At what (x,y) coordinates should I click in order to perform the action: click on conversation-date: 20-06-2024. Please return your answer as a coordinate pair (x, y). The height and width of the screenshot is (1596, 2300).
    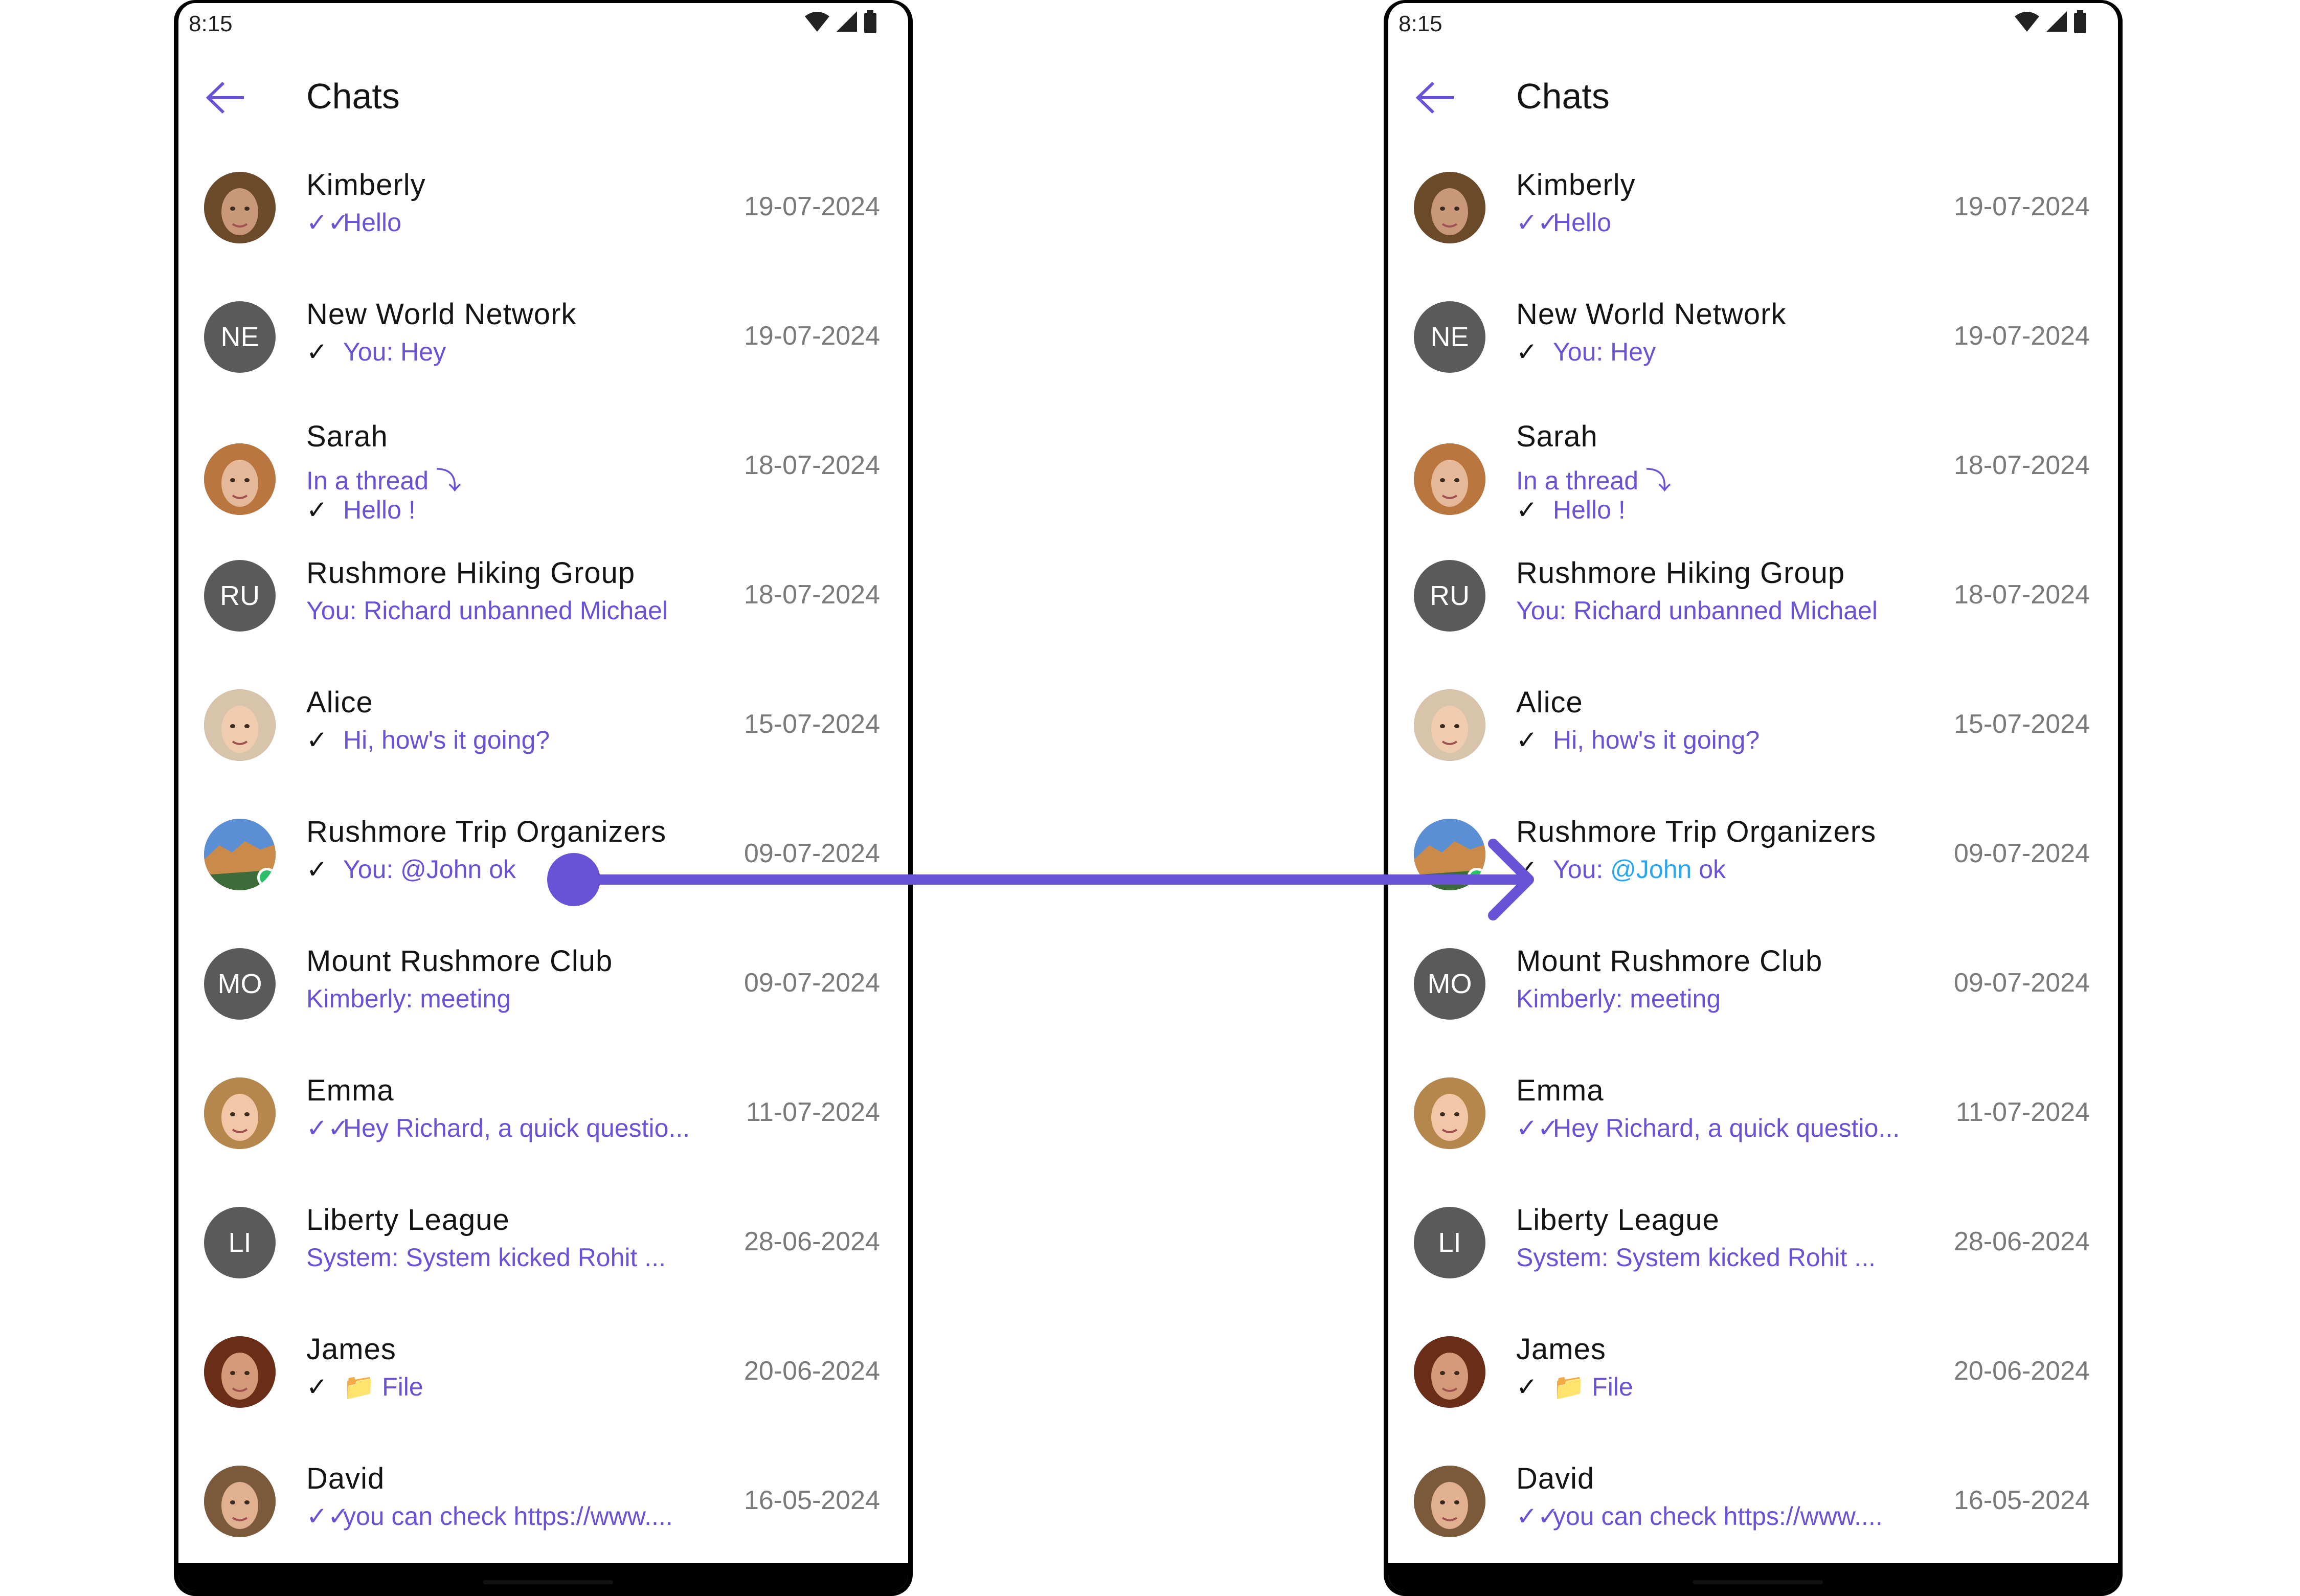
    Looking at the image, I should click on (2022, 1371).